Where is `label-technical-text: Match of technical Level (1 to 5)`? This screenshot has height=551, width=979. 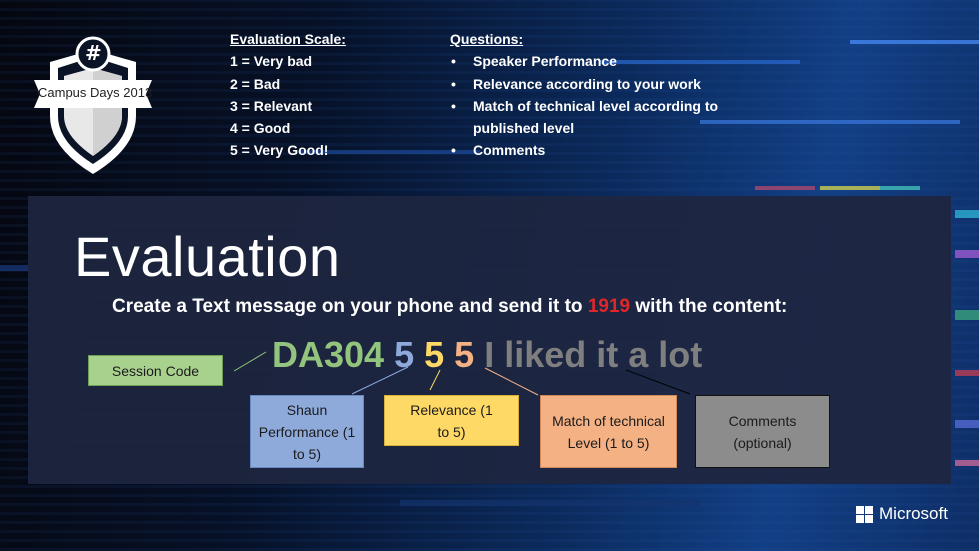 label-technical-text: Match of technical Level (1 to 5) is located at coordinates (608, 431).